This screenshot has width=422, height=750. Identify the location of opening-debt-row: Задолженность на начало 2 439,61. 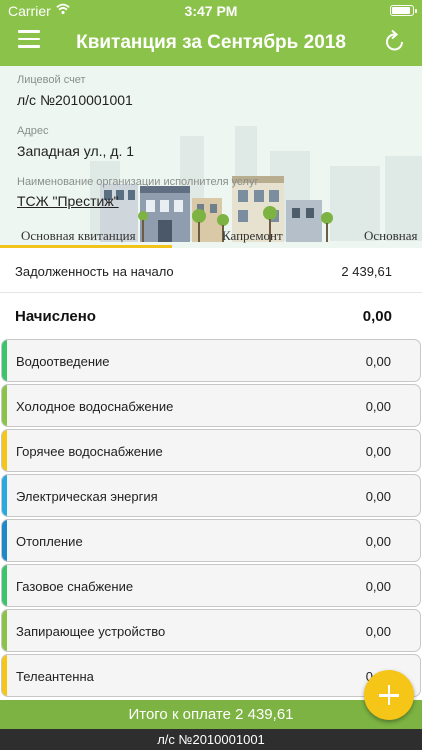
(211, 270).